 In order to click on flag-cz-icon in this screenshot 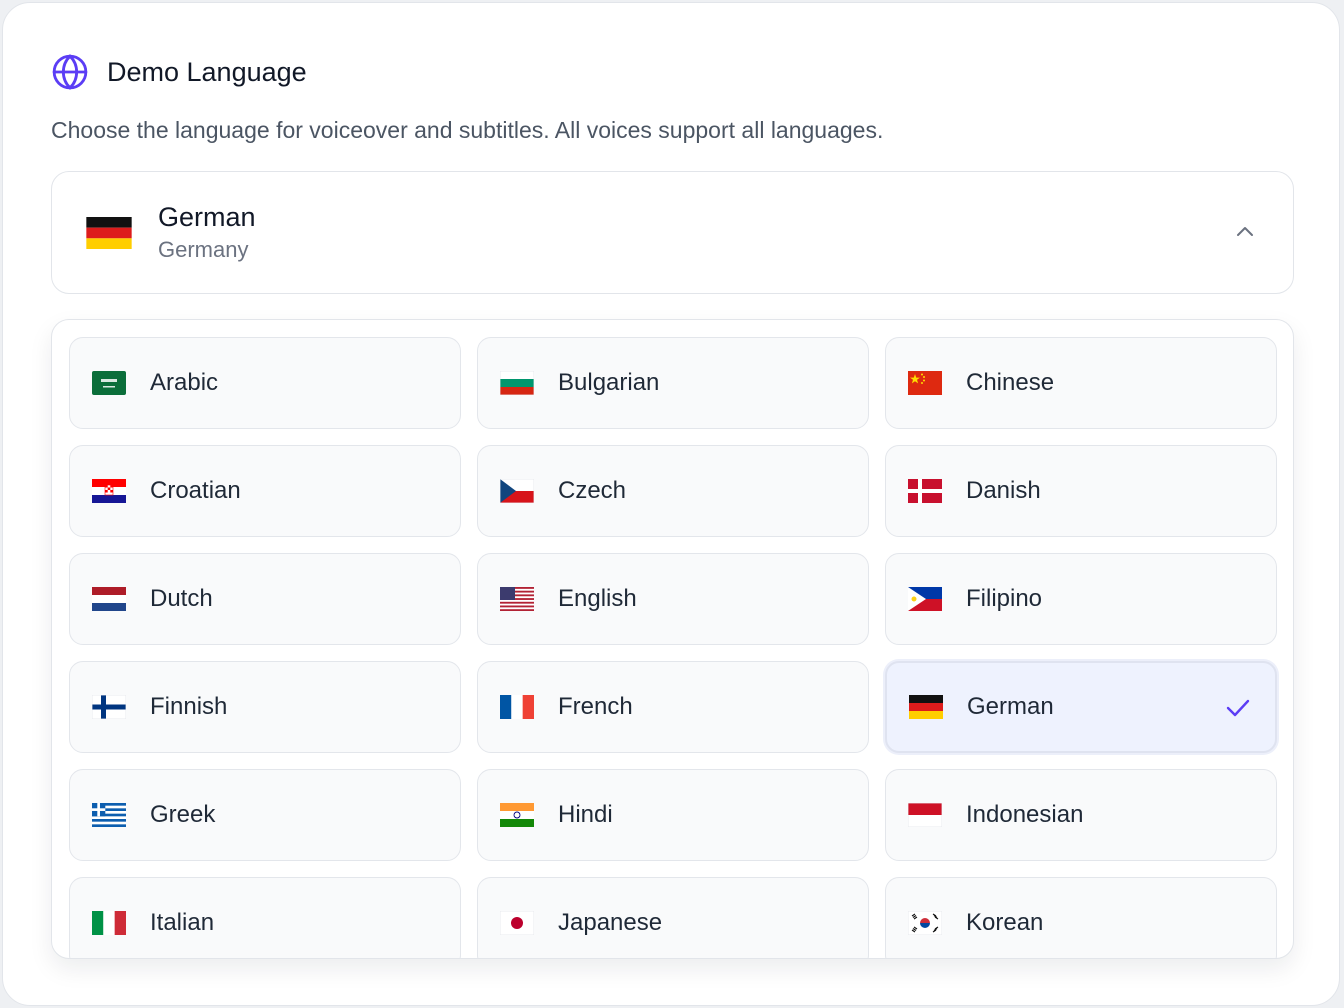, I will do `click(517, 491)`.